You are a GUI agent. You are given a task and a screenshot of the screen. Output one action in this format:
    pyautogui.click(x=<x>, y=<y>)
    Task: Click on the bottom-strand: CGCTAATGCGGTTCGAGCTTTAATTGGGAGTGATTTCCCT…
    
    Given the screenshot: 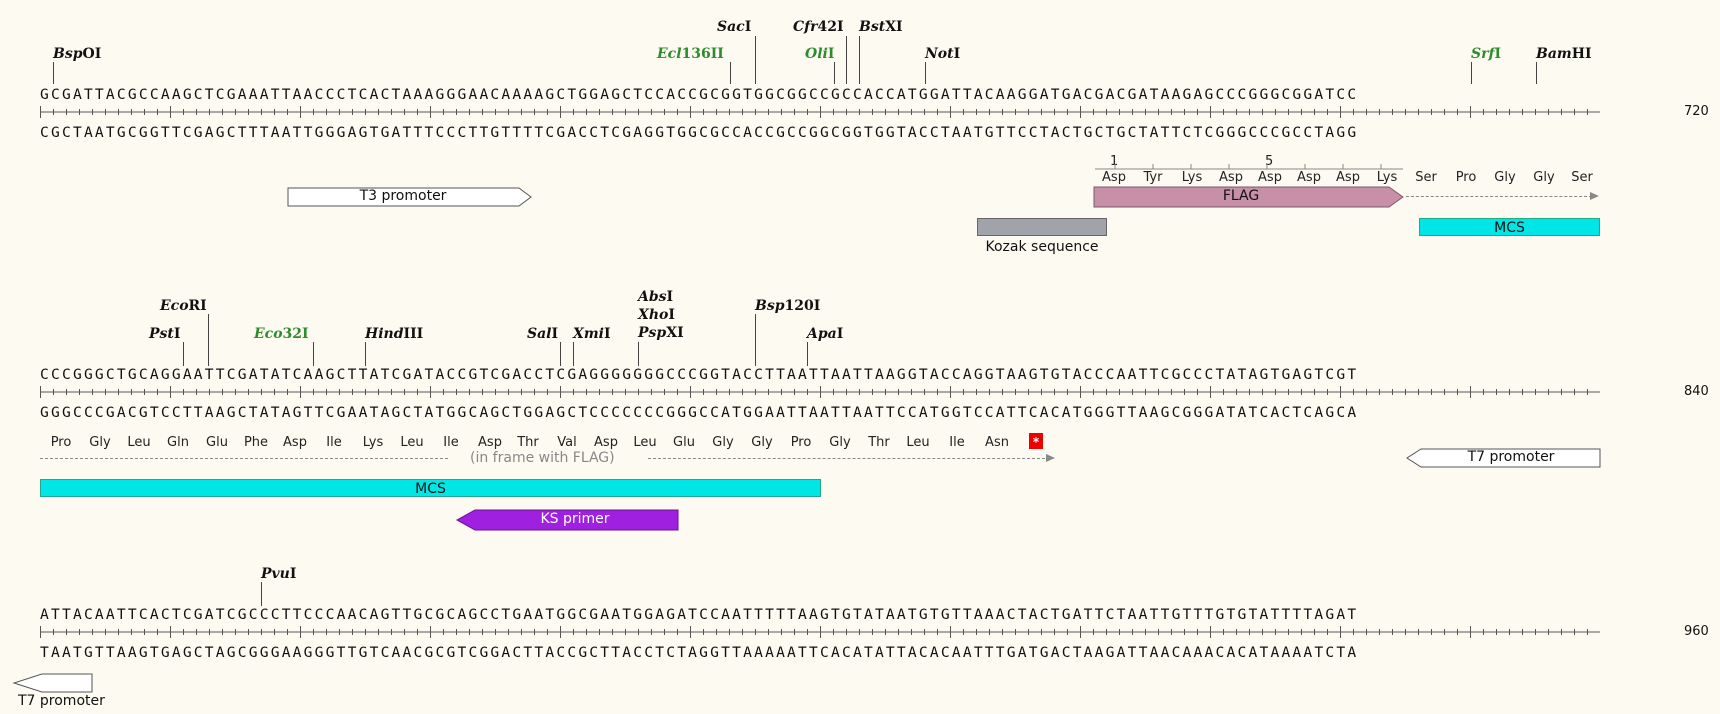 What is the action you would take?
    pyautogui.click(x=699, y=133)
    